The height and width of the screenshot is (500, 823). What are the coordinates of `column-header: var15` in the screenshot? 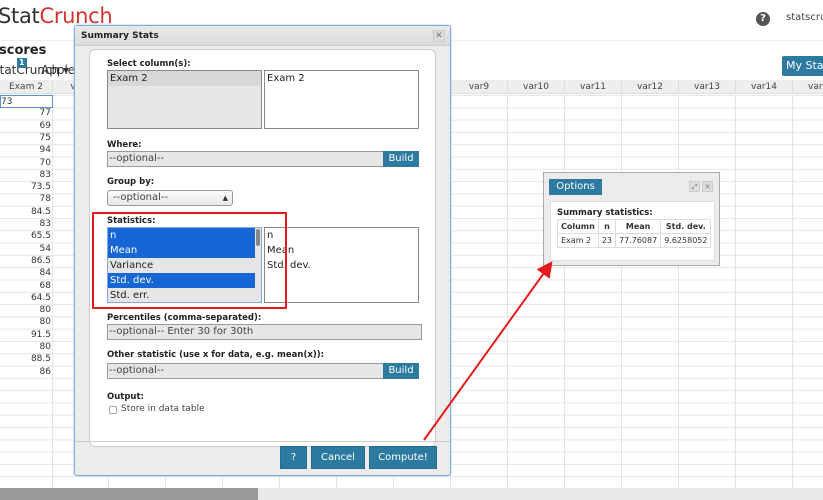 It's located at (808, 87).